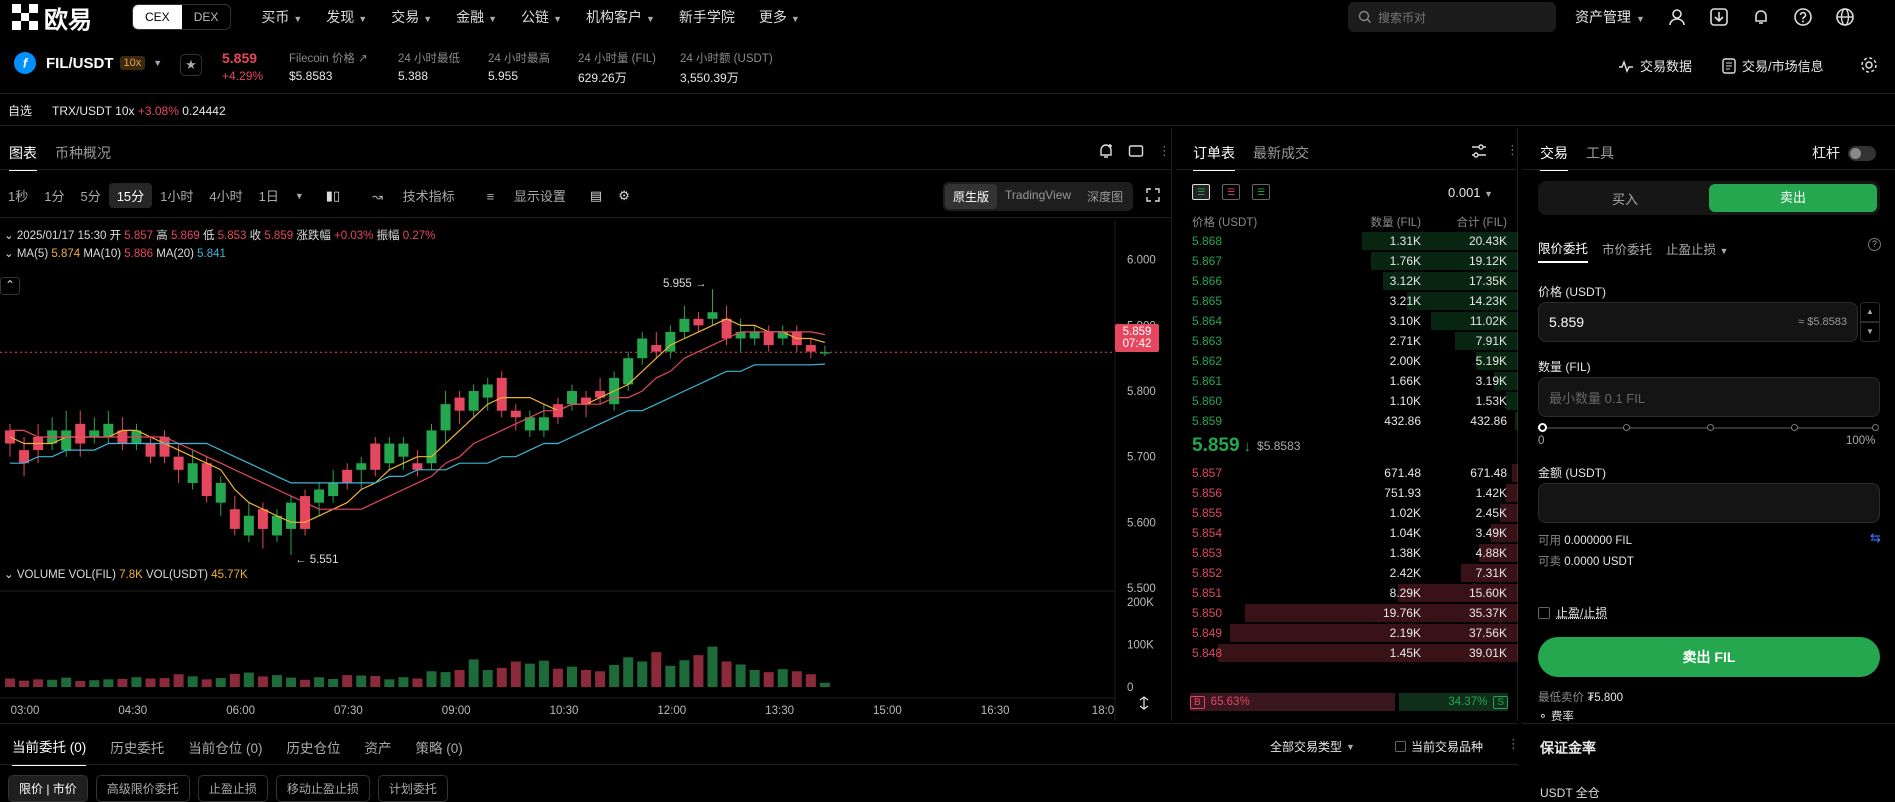  What do you see at coordinates (596, 196) in the screenshot?
I see `snapshot-icon: ▤` at bounding box center [596, 196].